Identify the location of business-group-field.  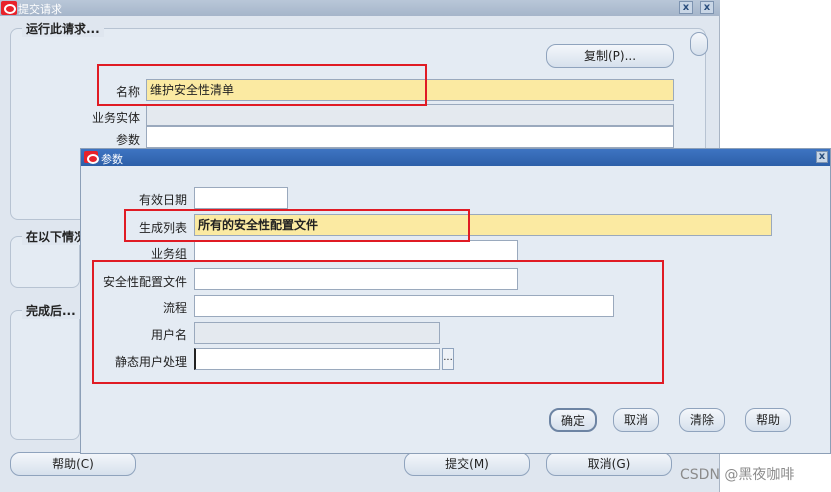
(356, 251).